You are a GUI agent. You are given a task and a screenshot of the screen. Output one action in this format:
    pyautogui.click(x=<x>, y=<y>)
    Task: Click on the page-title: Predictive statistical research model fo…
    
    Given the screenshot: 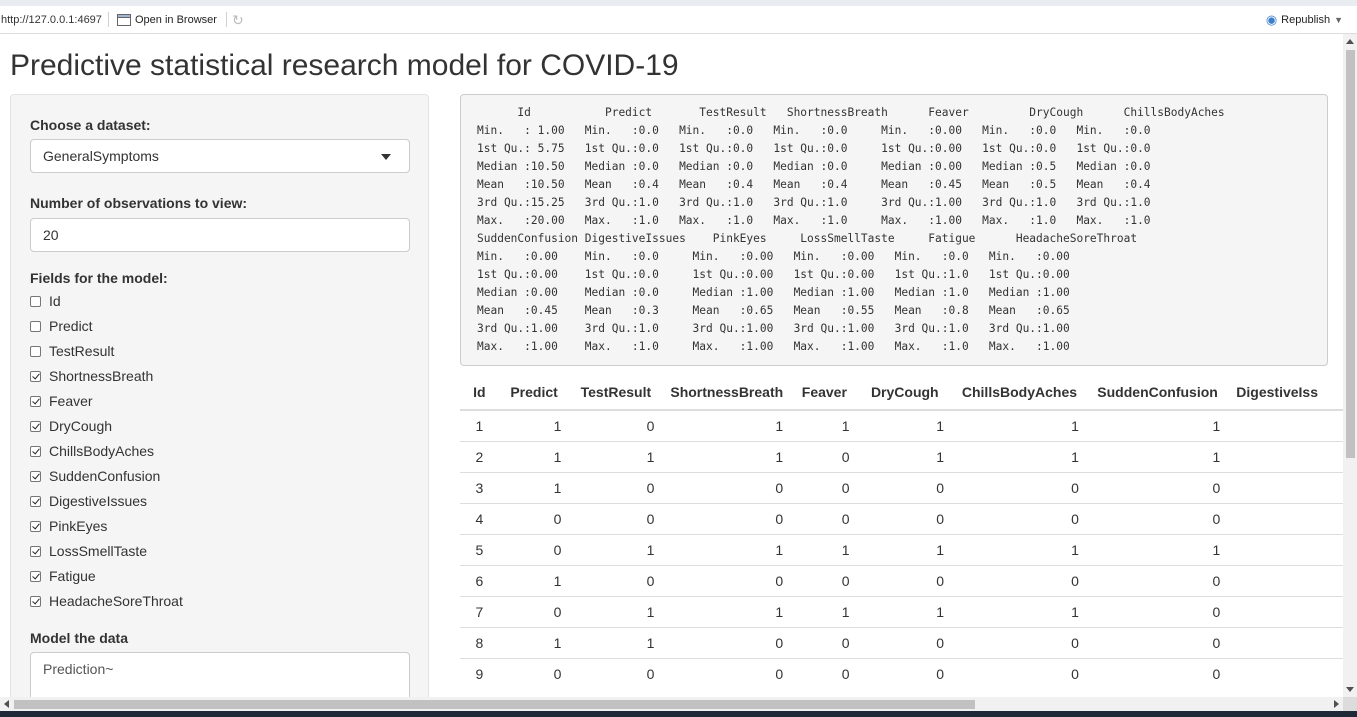 What is the action you would take?
    pyautogui.click(x=344, y=65)
    